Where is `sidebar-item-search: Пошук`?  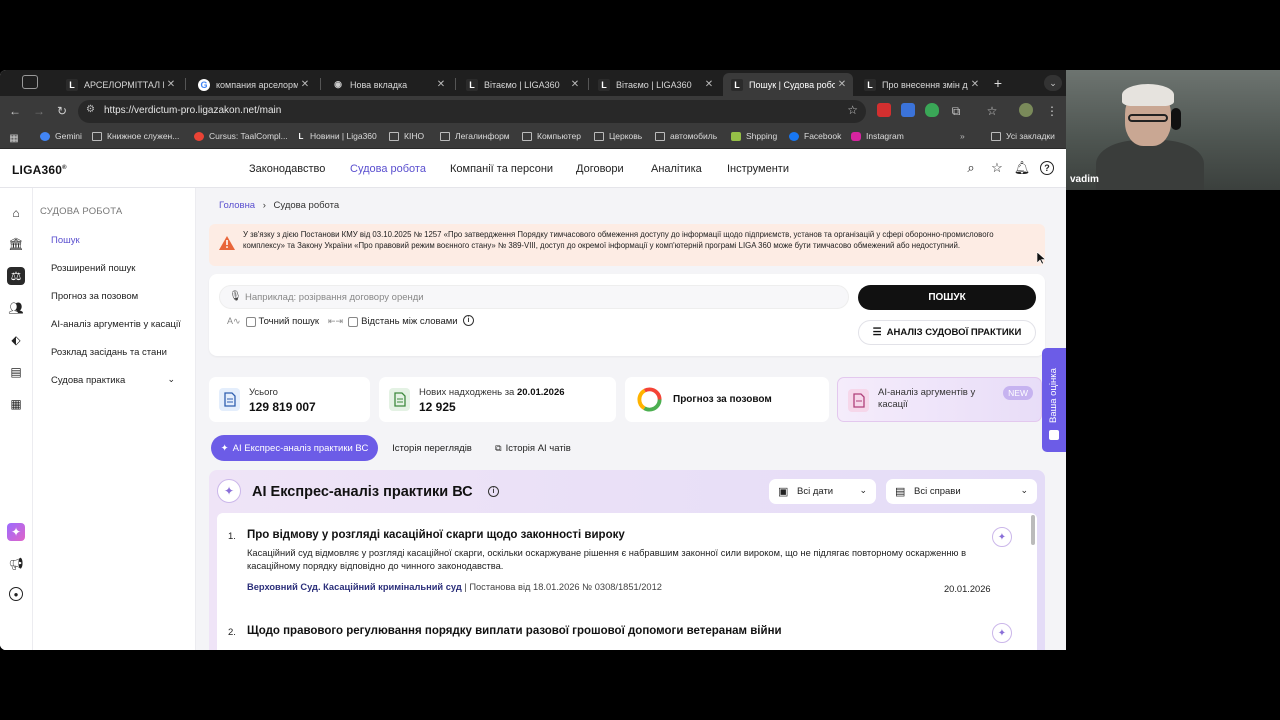
sidebar-item-search: Пошук is located at coordinates (65, 240).